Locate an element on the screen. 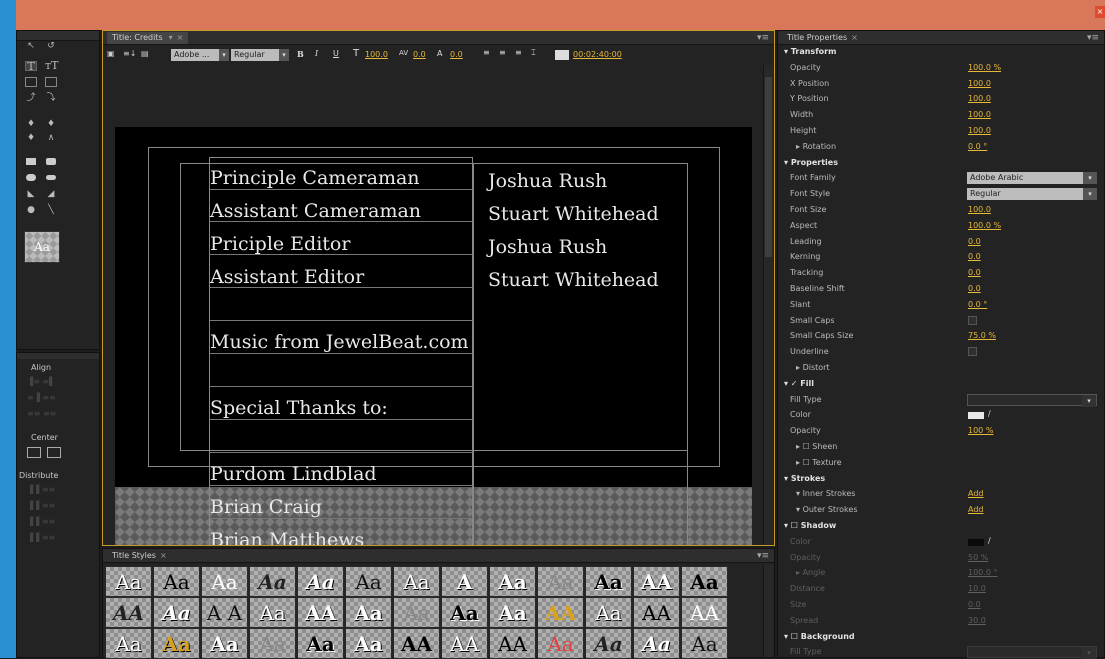 Image resolution: width=1105 pixels, height=659 pixels. add-outer-stroke-link: Add is located at coordinates (976, 509).